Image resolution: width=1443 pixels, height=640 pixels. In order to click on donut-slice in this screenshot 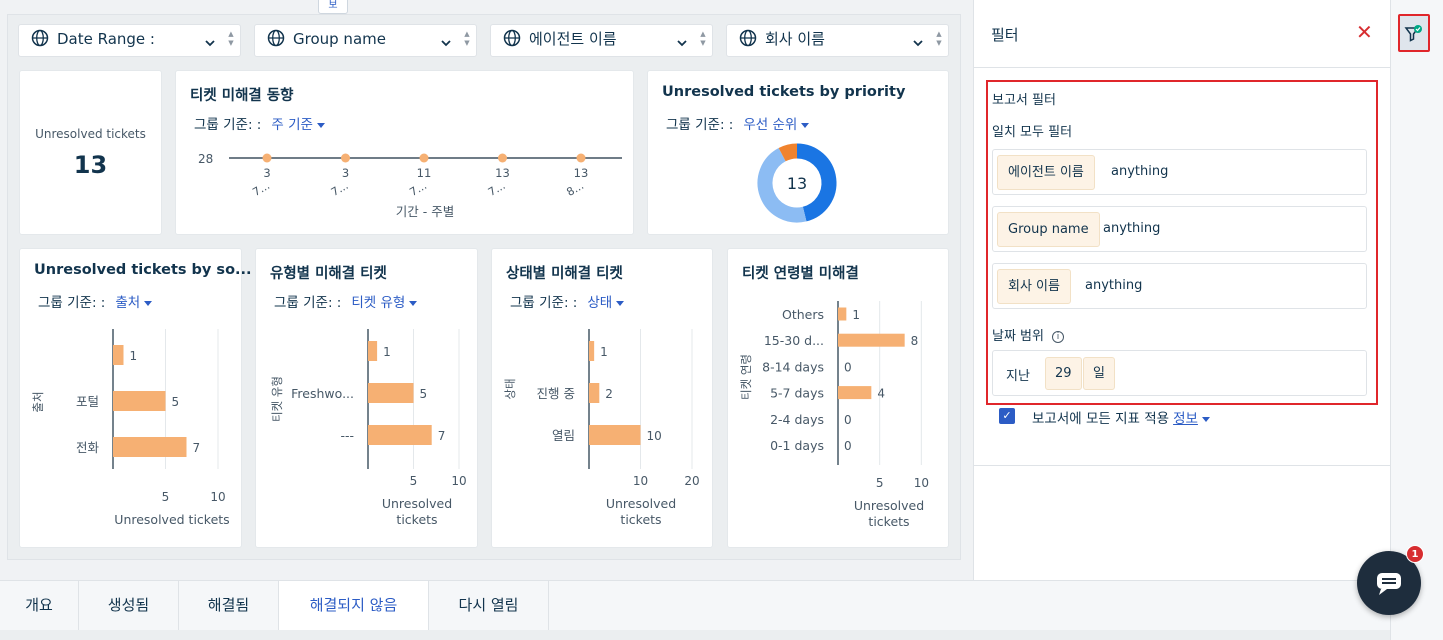, I will do `click(788, 152)`.